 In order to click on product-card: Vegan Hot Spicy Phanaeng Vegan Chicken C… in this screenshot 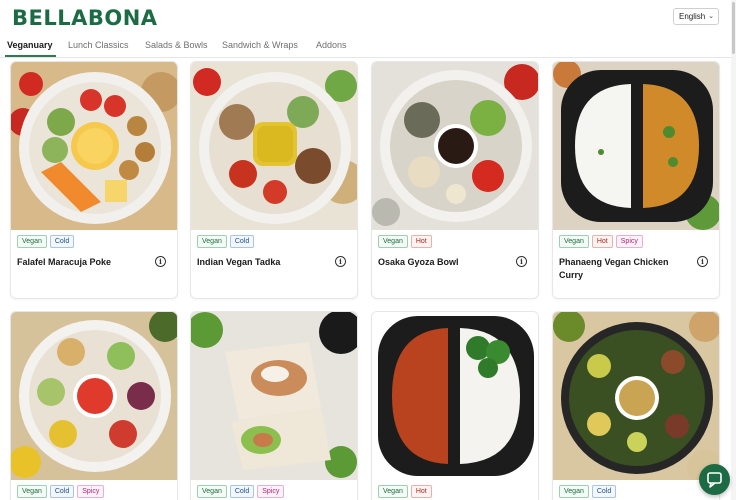, I will do `click(636, 180)`.